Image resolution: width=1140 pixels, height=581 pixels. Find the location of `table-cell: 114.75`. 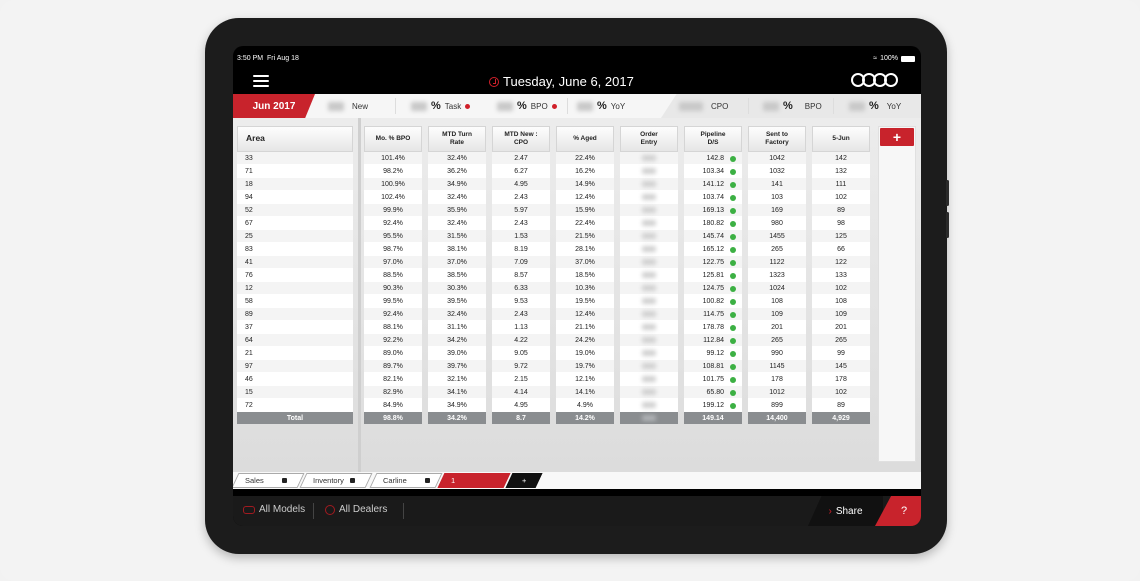

table-cell: 114.75 is located at coordinates (713, 314).